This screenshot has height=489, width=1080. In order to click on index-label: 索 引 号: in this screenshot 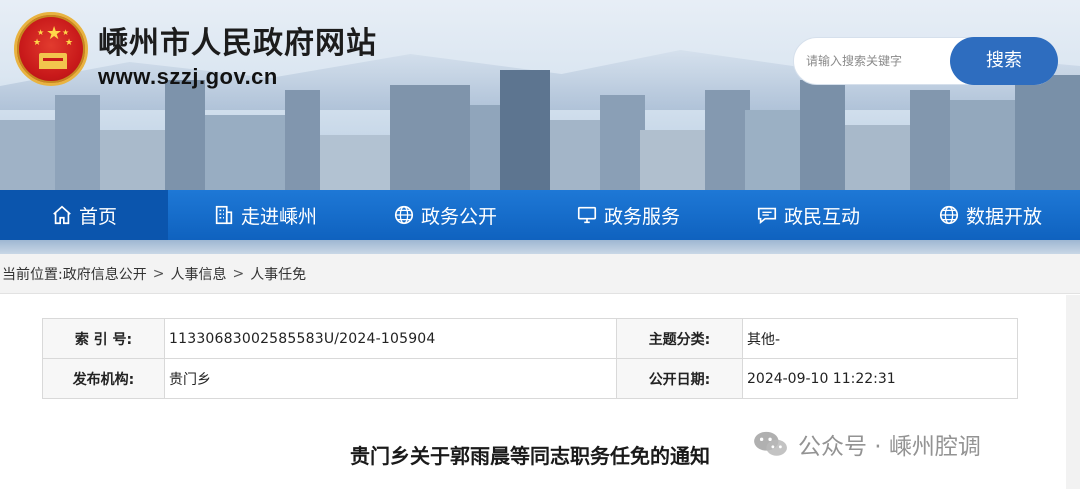, I will do `click(103, 338)`.